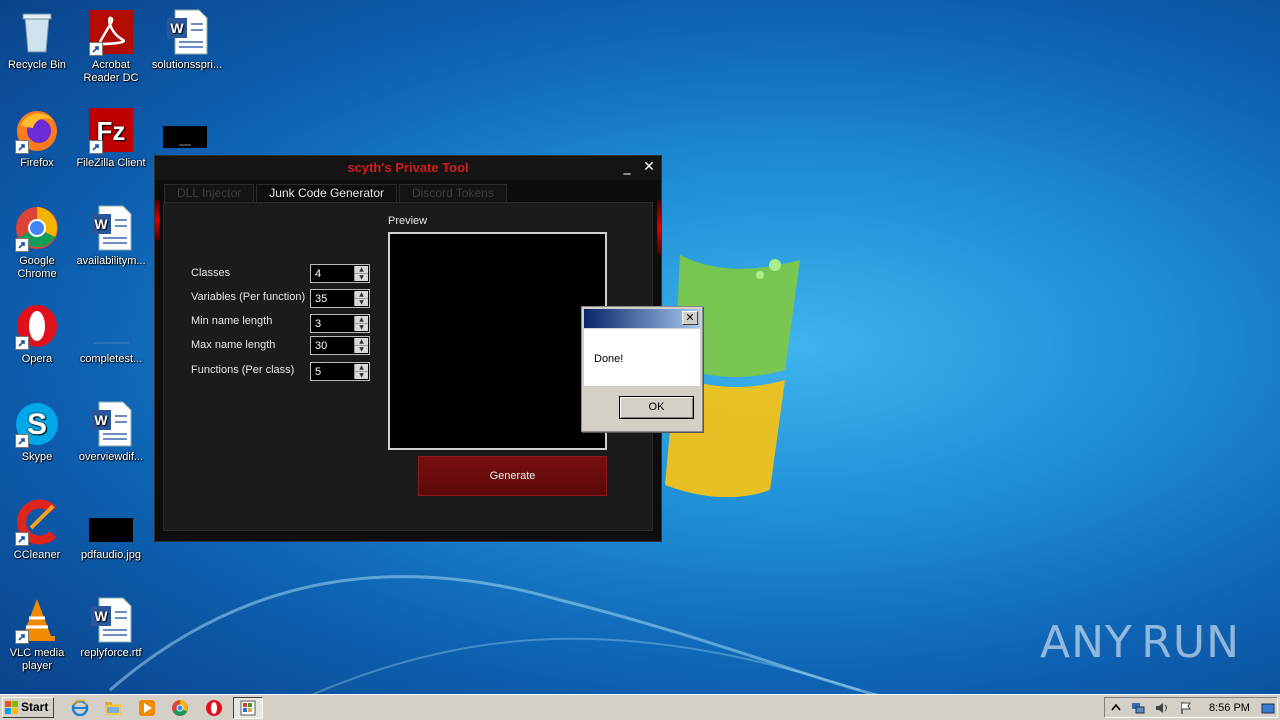 This screenshot has height=720, width=1280. Describe the element at coordinates (642, 318) in the screenshot. I see `message-box-titlebar: ✕` at that location.